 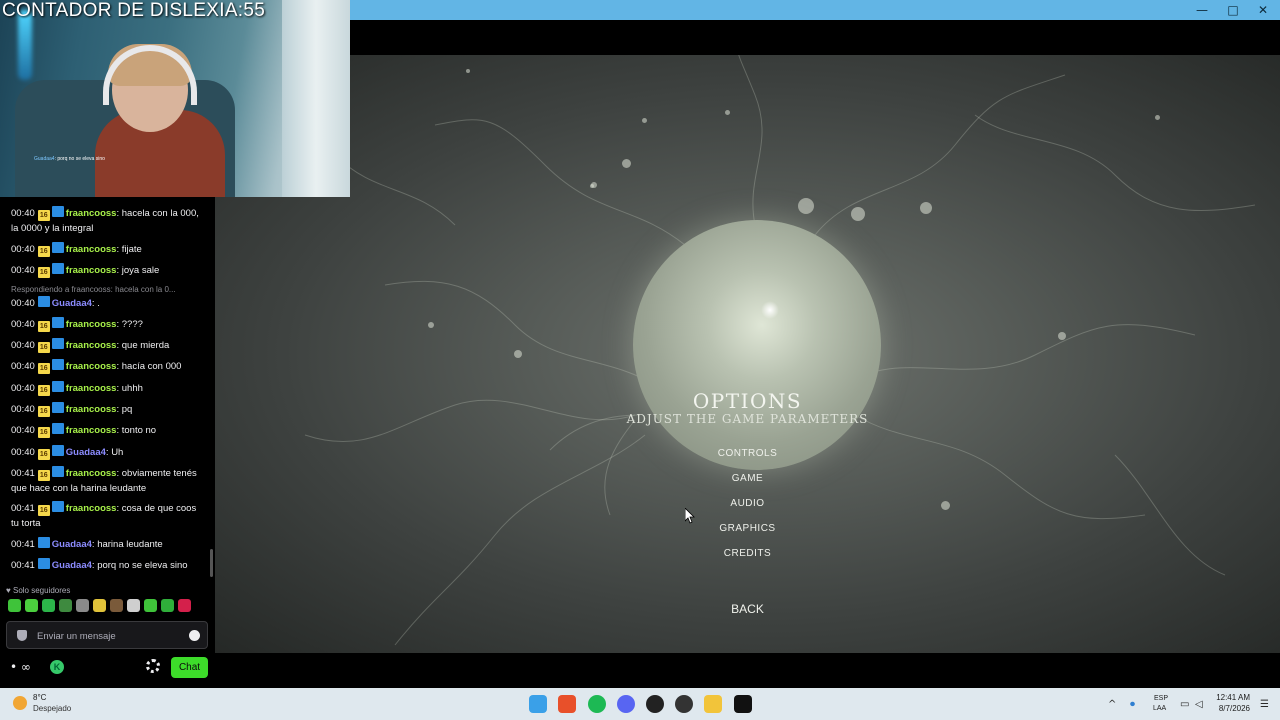 What do you see at coordinates (655, 704) in the screenshot?
I see `g-app-icon` at bounding box center [655, 704].